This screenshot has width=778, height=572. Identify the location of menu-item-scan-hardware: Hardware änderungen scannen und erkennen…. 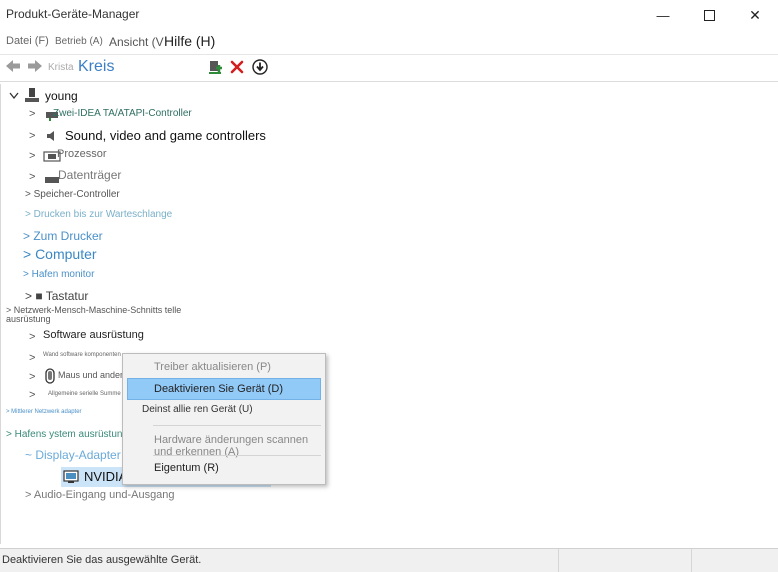
(224, 443).